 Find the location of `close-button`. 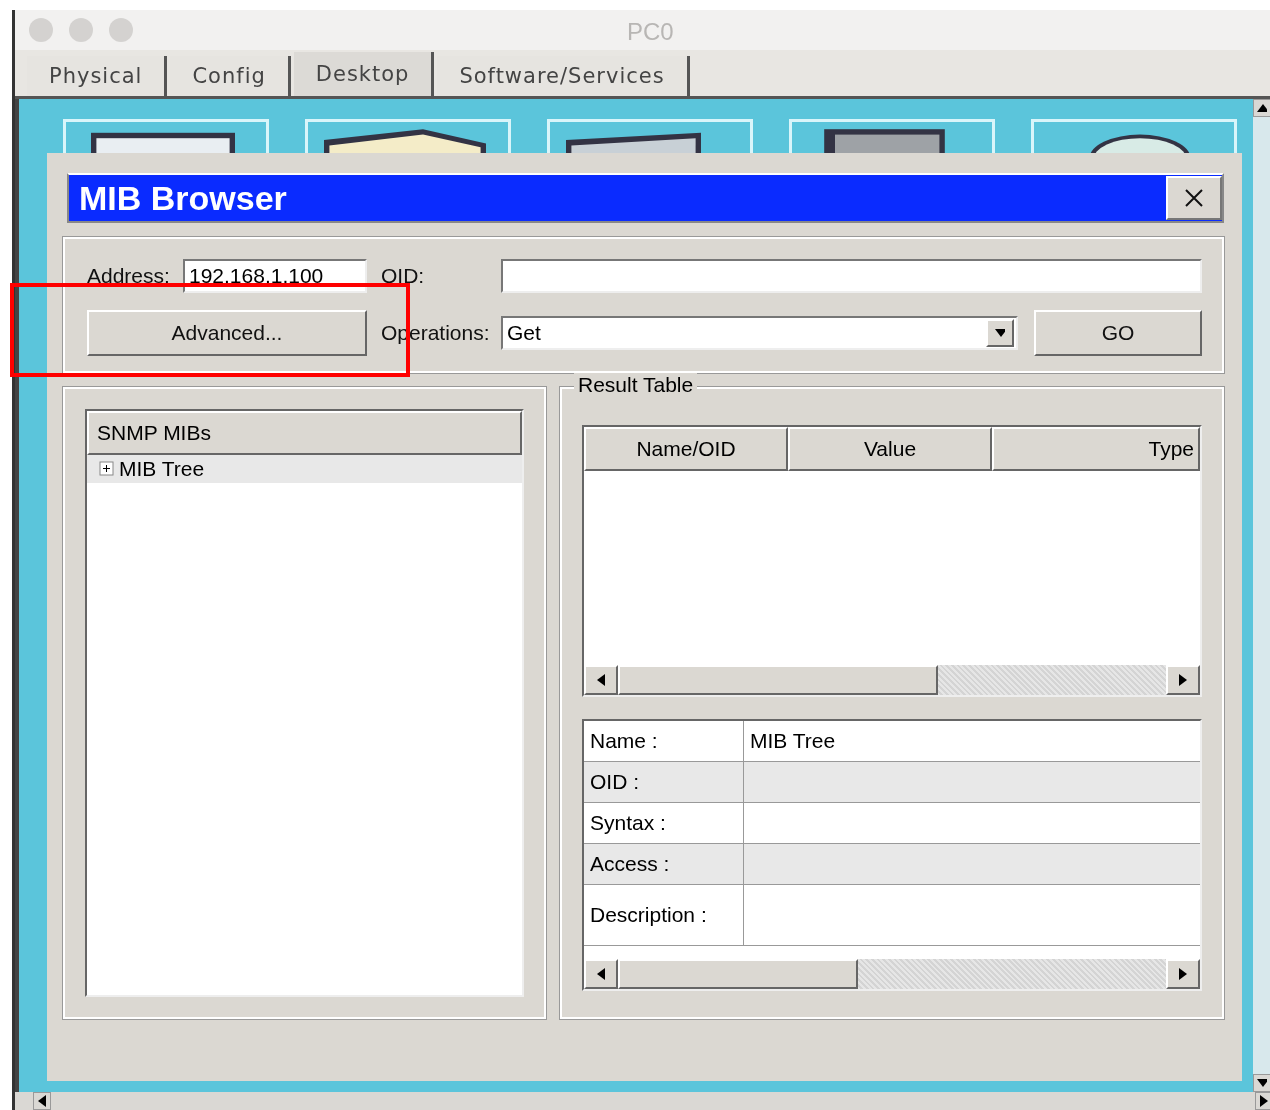

close-button is located at coordinates (1194, 198).